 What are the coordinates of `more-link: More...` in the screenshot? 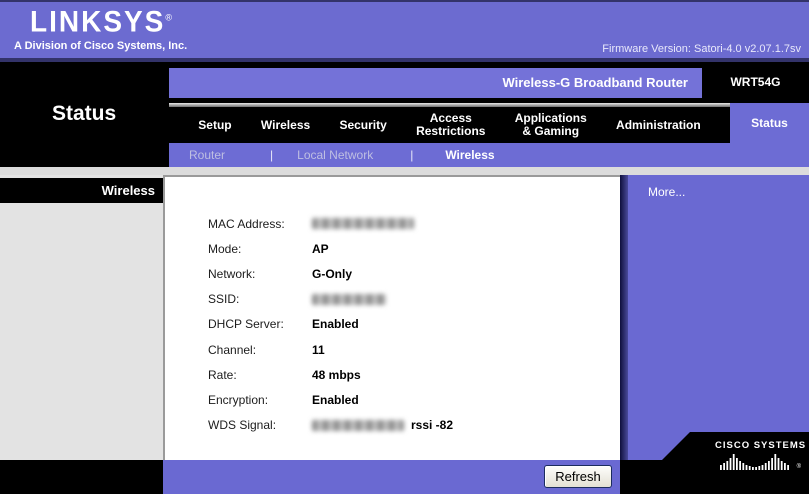 It's located at (666, 192).